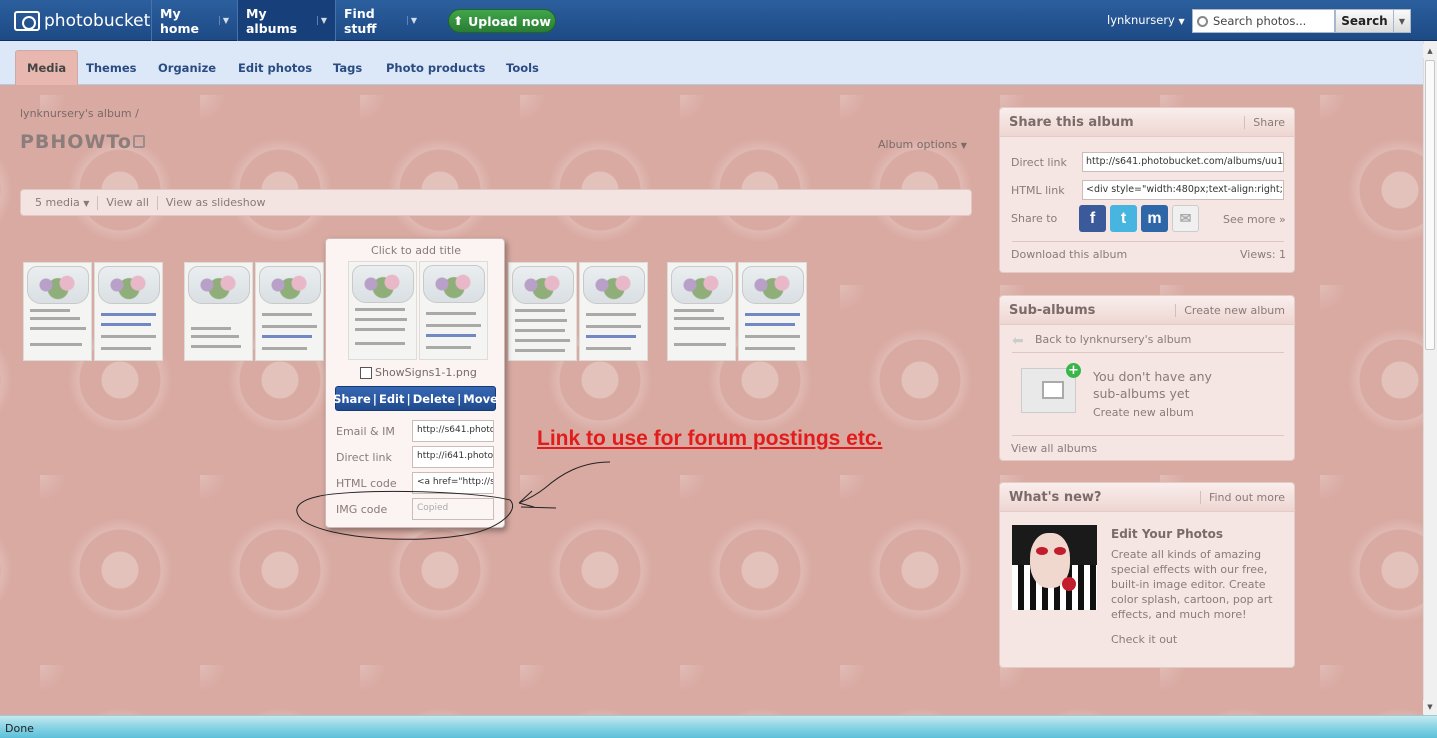 This screenshot has height=738, width=1437. Describe the element at coordinates (1242, 497) in the screenshot. I see `find-out-more-link: Find out more` at that location.